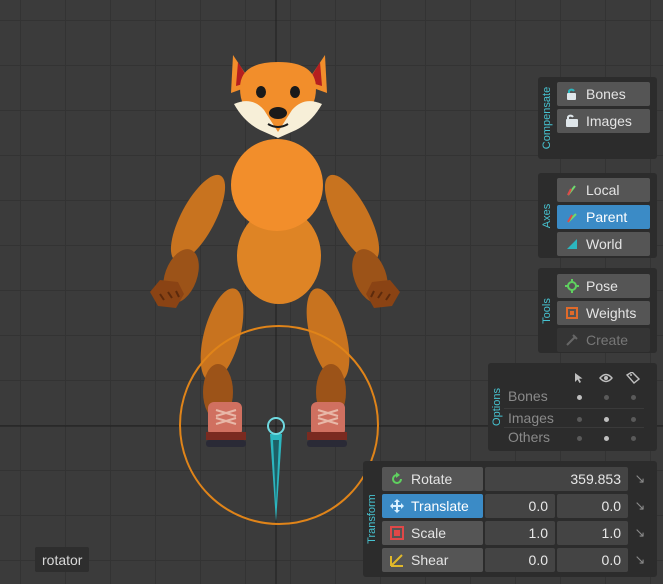 The height and width of the screenshot is (584, 663). Describe the element at coordinates (579, 419) in the screenshot. I see `images-select-toggle` at that location.